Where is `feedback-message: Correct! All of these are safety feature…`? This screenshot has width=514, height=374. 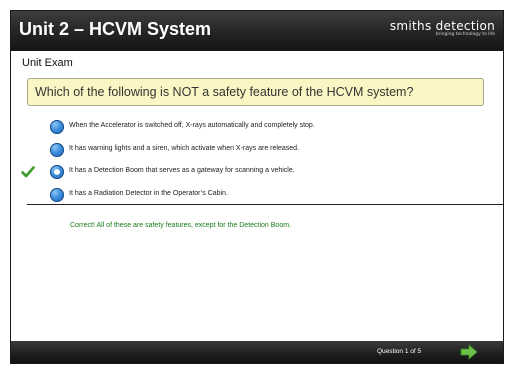 feedback-message: Correct! All of these are safety feature… is located at coordinates (180, 225).